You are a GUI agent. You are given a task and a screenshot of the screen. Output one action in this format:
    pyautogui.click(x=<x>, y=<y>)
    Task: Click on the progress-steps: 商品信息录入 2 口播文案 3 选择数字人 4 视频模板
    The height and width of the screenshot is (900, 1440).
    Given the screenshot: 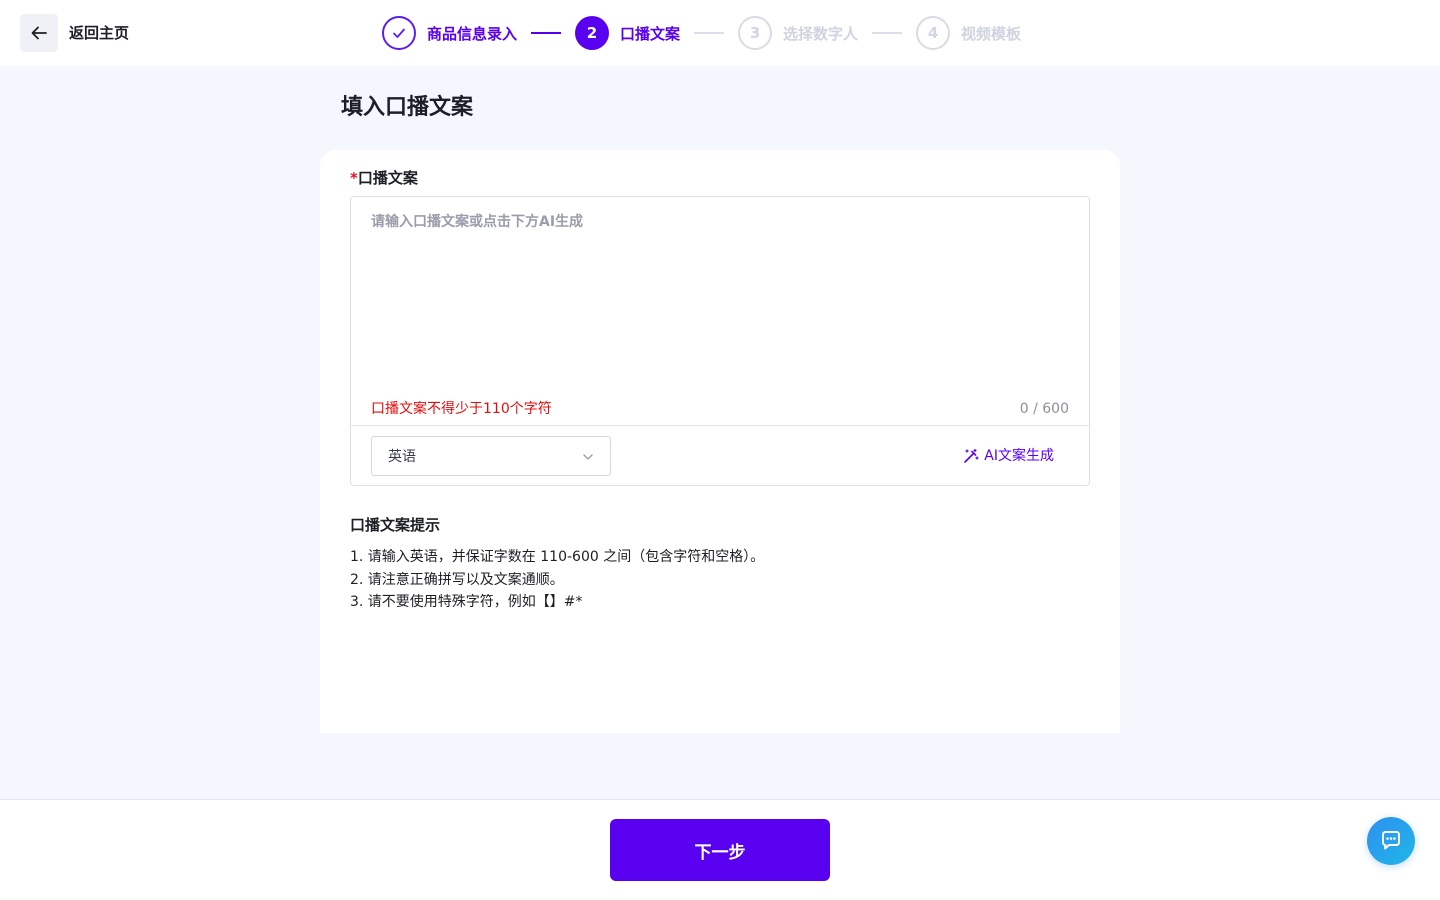 What is the action you would take?
    pyautogui.click(x=701, y=33)
    